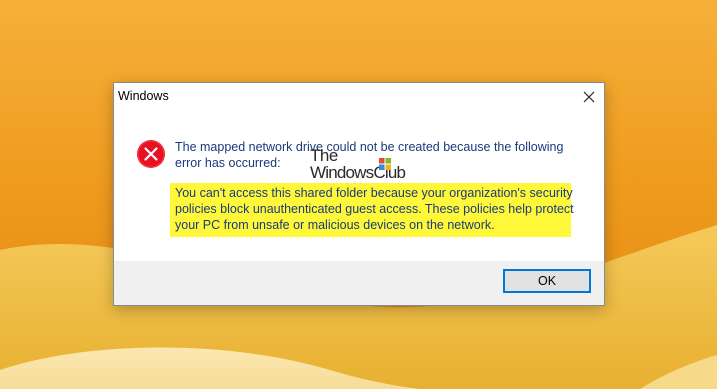  I want to click on error-icon, so click(151, 154).